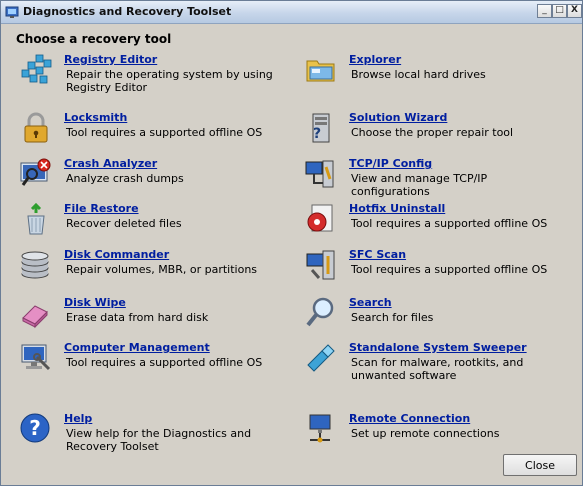 The image size is (583, 486). Describe the element at coordinates (397, 208) in the screenshot. I see `tool-name: Hotfix Uninstall` at that location.